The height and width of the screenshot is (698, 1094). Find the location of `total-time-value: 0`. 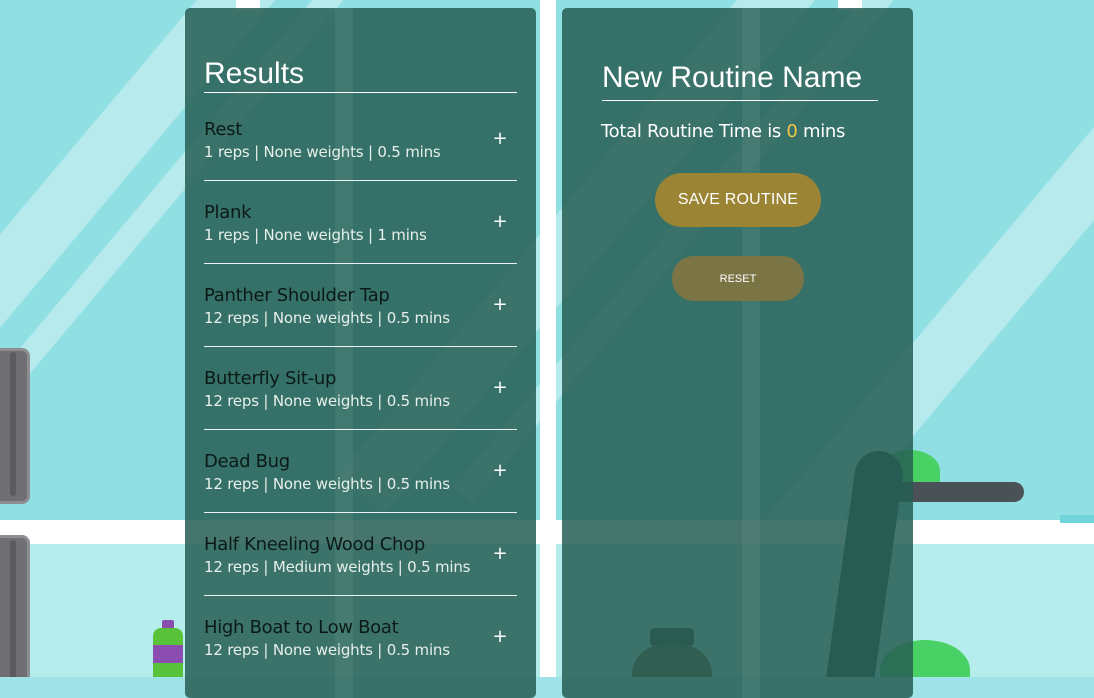

total-time-value: 0 is located at coordinates (792, 131).